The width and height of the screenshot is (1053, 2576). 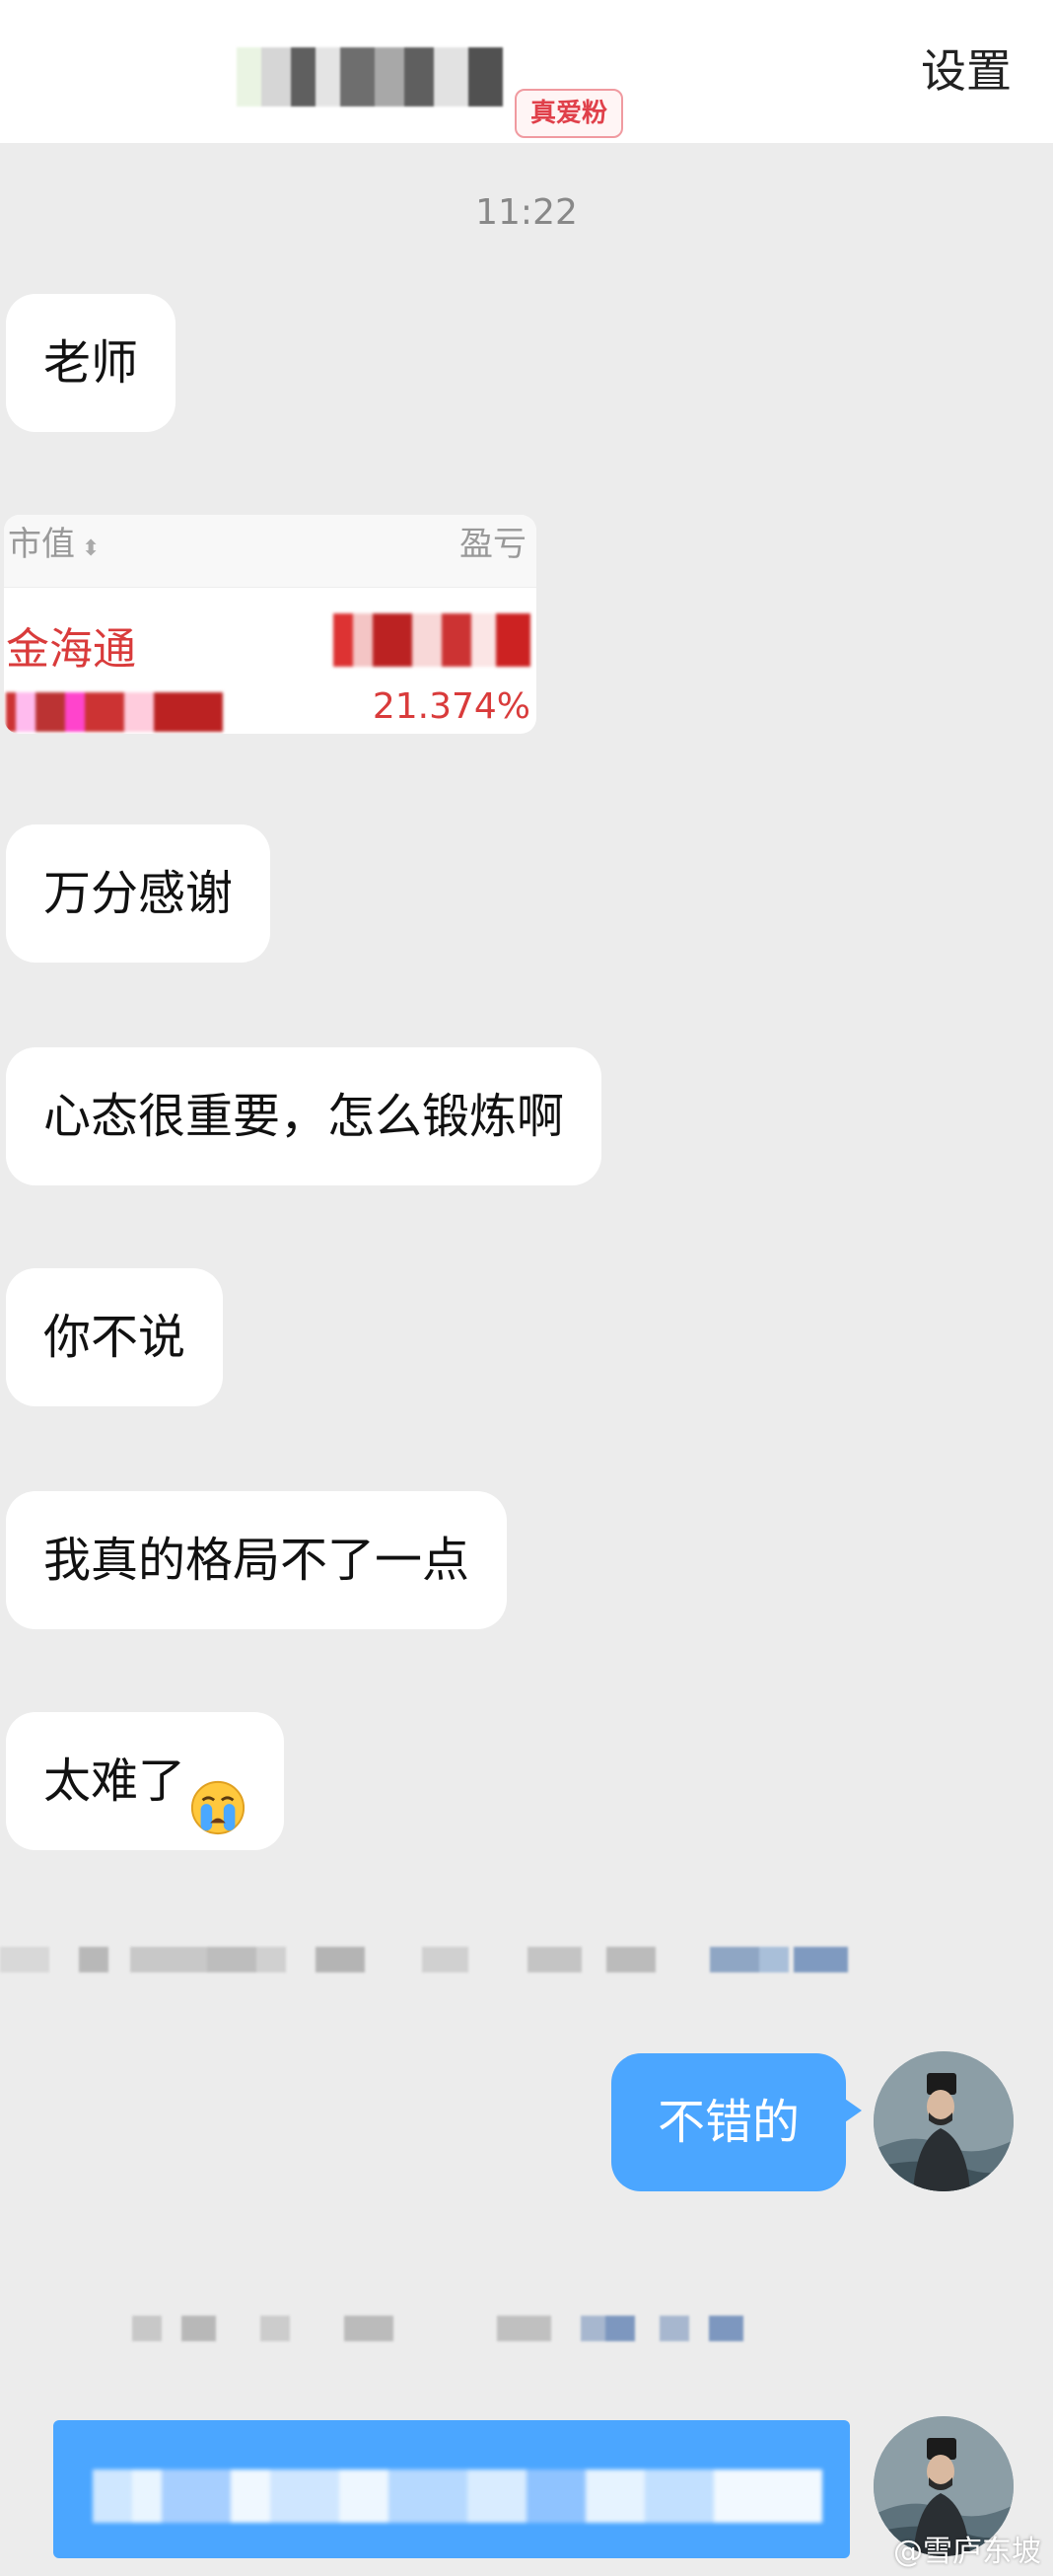 I want to click on message-bubble-received: 心态很重要，怎么锻炼啊, so click(x=304, y=1116).